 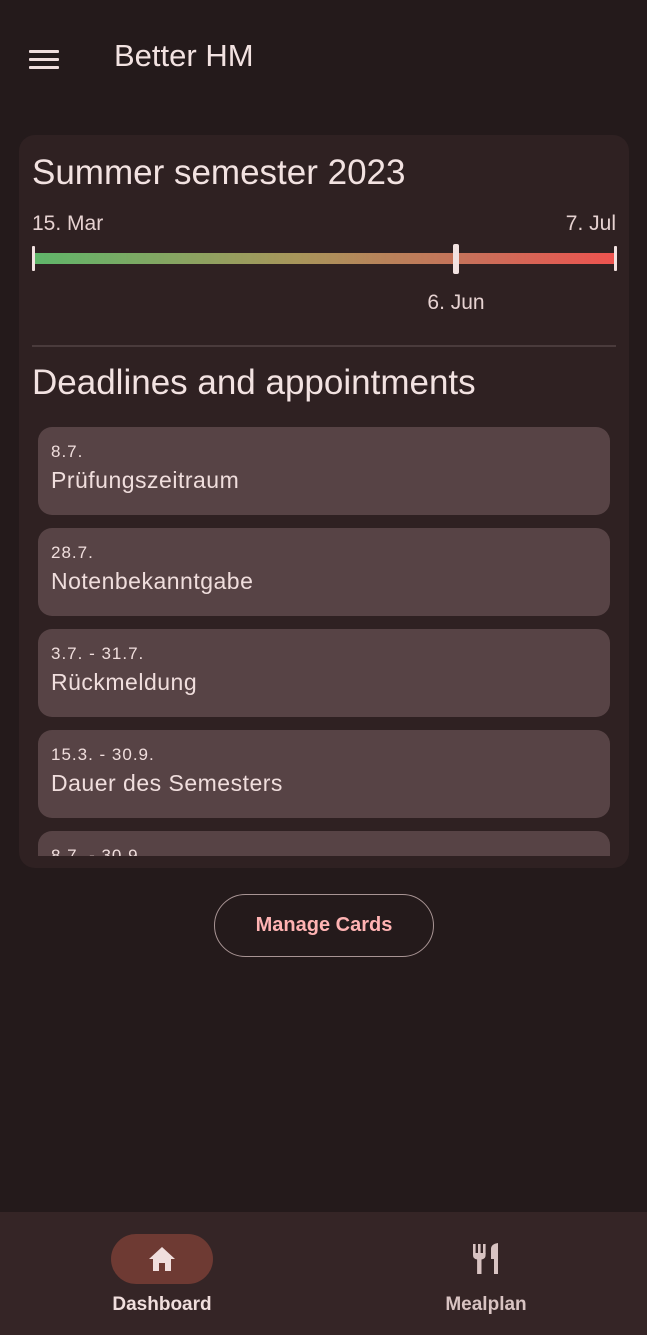 I want to click on list-item: 15.3. - 30.9. Dauer des Semesters, so click(x=324, y=774).